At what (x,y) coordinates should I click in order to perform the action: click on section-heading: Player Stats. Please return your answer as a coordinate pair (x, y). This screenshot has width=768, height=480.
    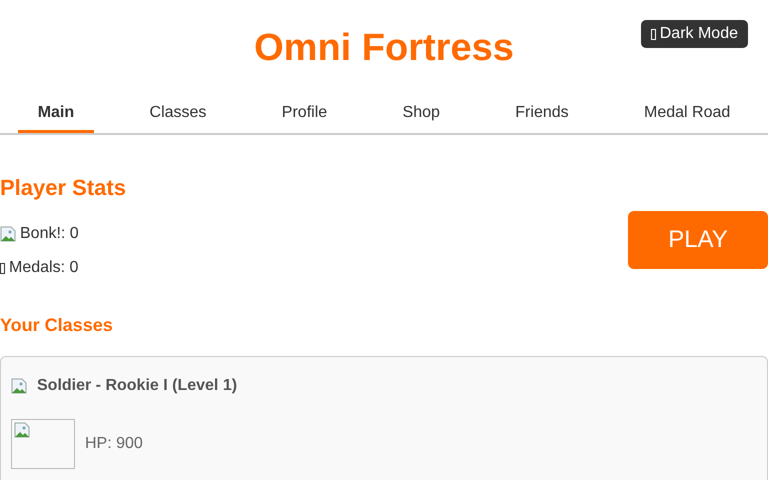
    Looking at the image, I should click on (63, 188).